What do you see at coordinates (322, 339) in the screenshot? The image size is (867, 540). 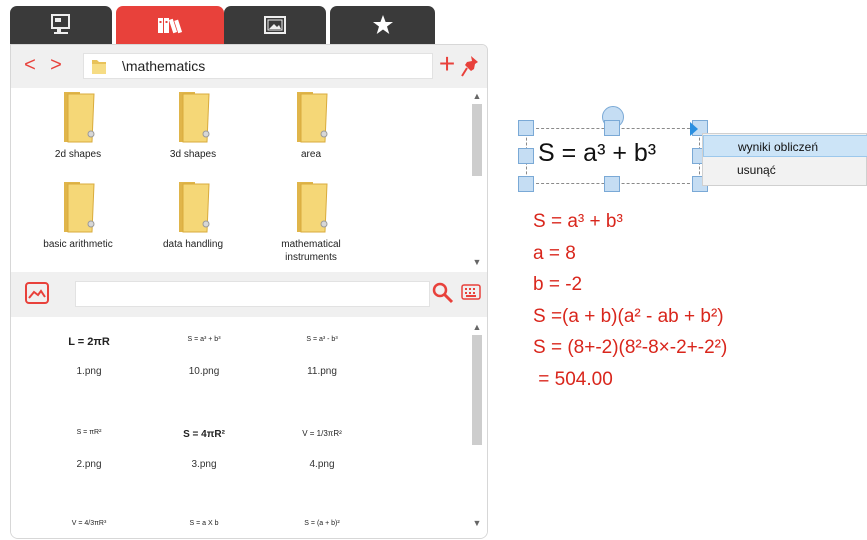 I see `formula-thumbnail: S = a³ - b³` at bounding box center [322, 339].